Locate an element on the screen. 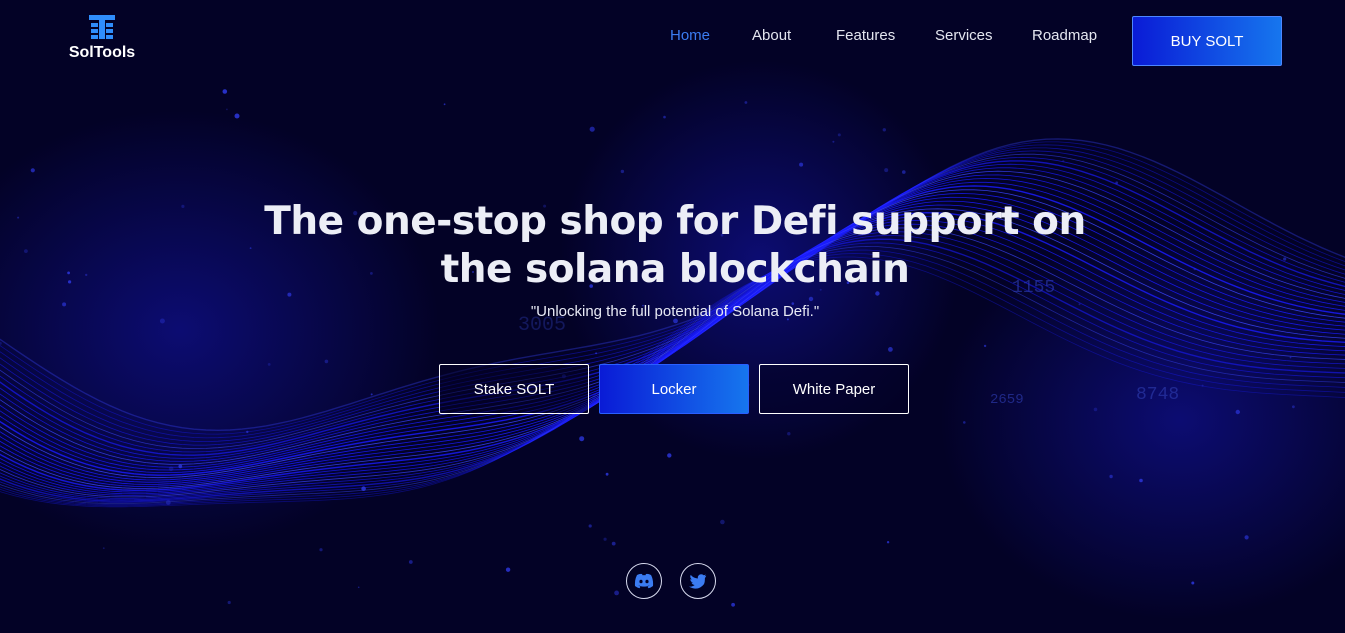 The width and height of the screenshot is (1345, 633). brand-logo: SolTools is located at coordinates (102, 38).